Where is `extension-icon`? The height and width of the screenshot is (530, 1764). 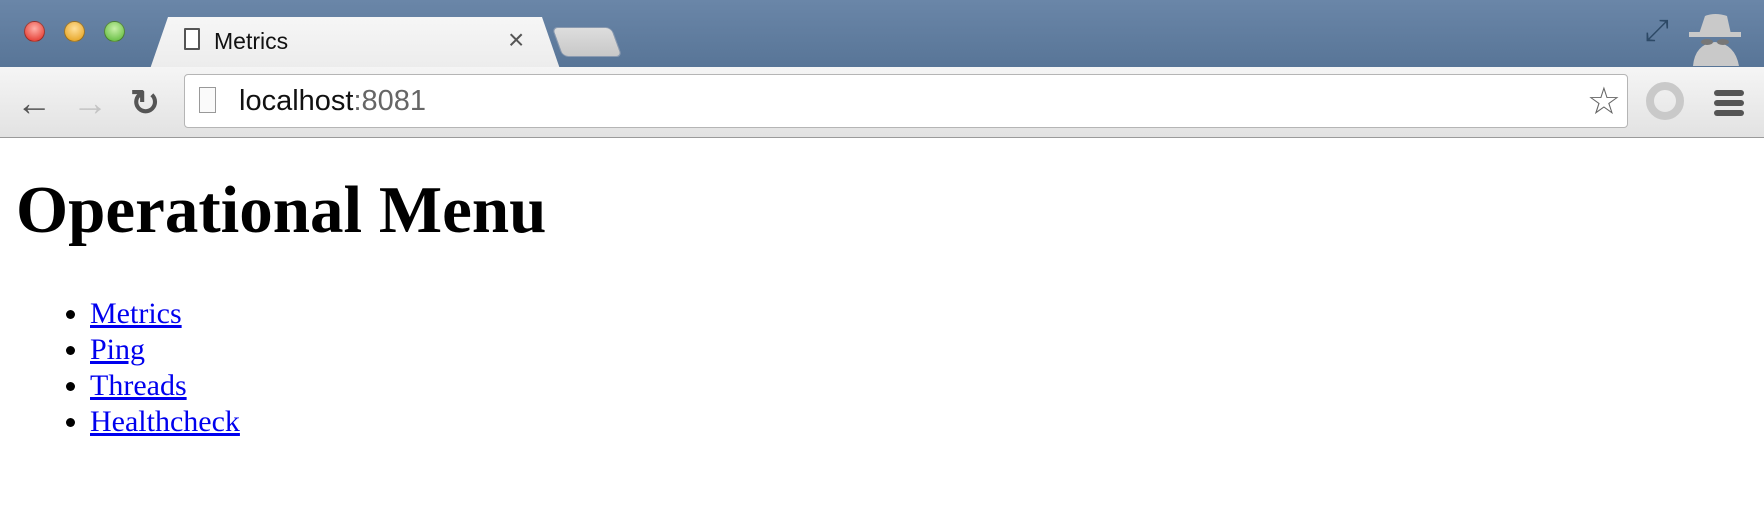 extension-icon is located at coordinates (1665, 101).